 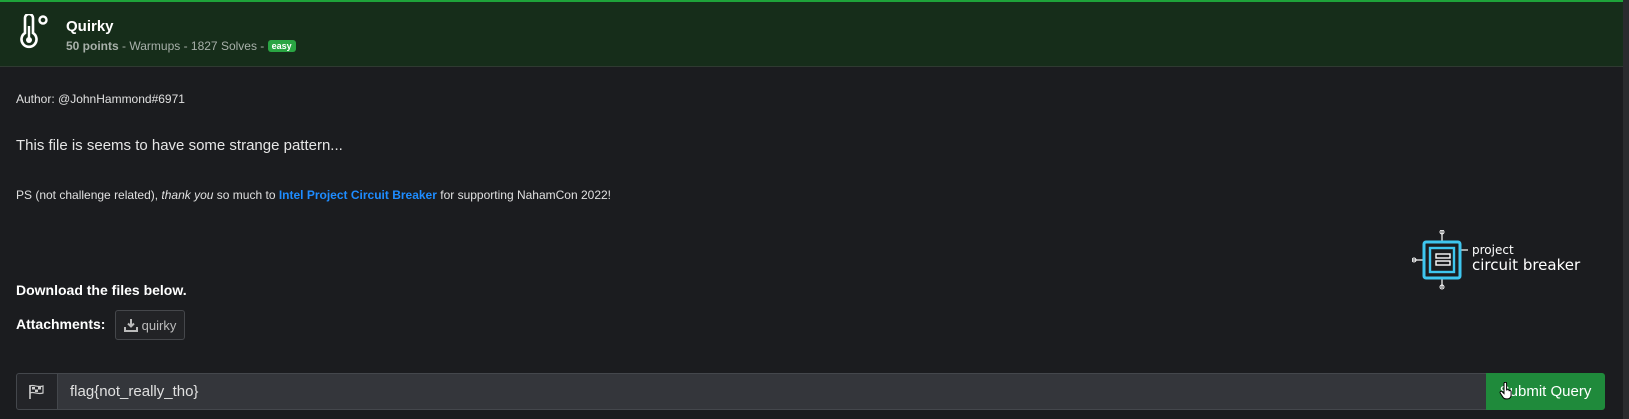 What do you see at coordinates (159, 325) in the screenshot?
I see `attachment-name: quirky` at bounding box center [159, 325].